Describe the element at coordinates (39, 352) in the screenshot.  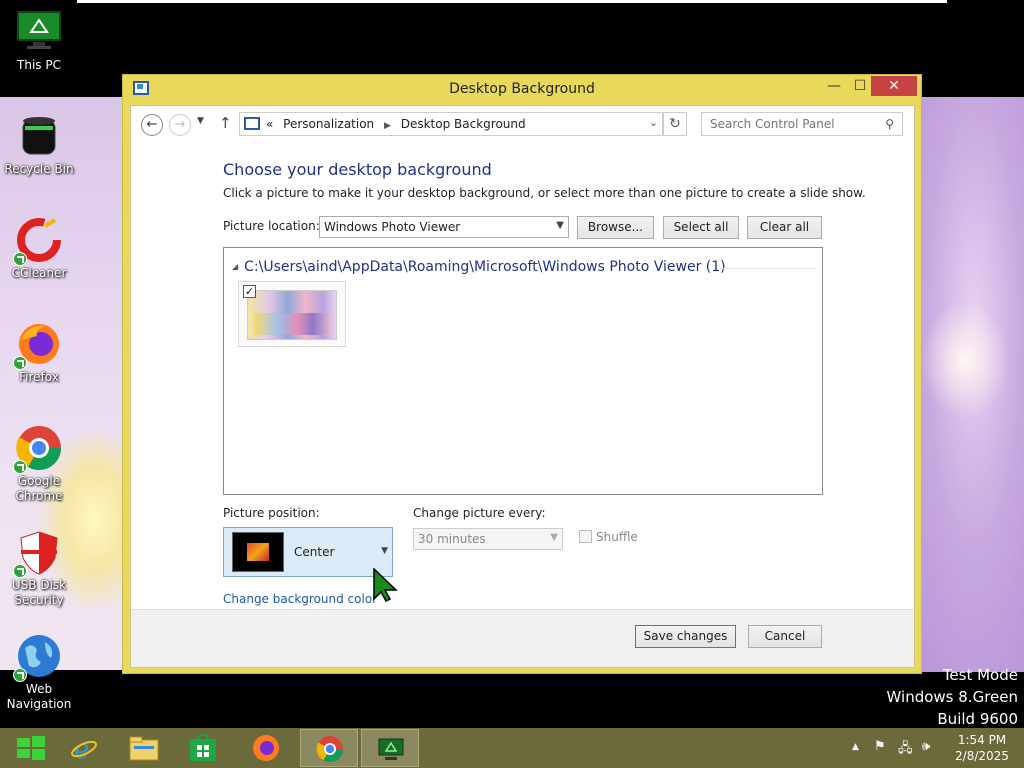
I see `desktop-icon-firefox: Firefox` at that location.